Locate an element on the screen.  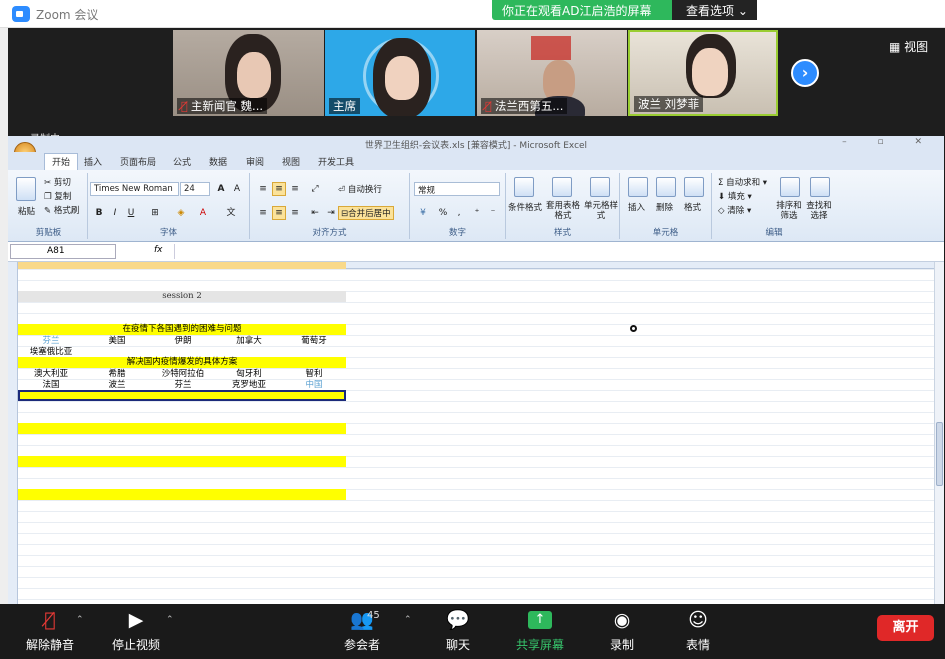
topic-row-2: 解决国内疫情爆发的具体方案 is located at coordinates (182, 362).